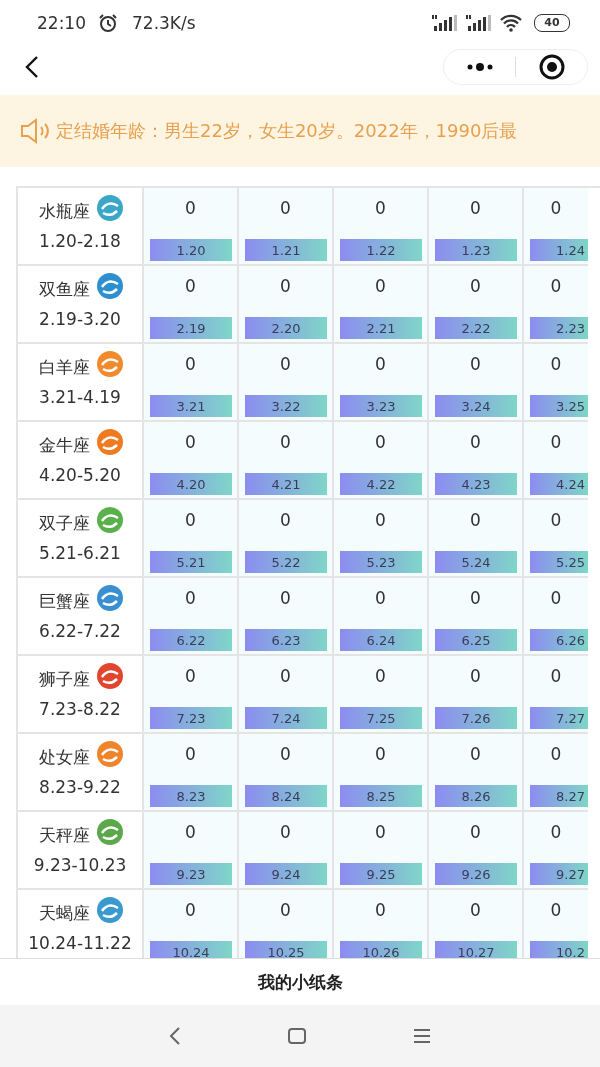 The height and width of the screenshot is (1067, 600). What do you see at coordinates (511, 22) in the screenshot?
I see `wifi-icon` at bounding box center [511, 22].